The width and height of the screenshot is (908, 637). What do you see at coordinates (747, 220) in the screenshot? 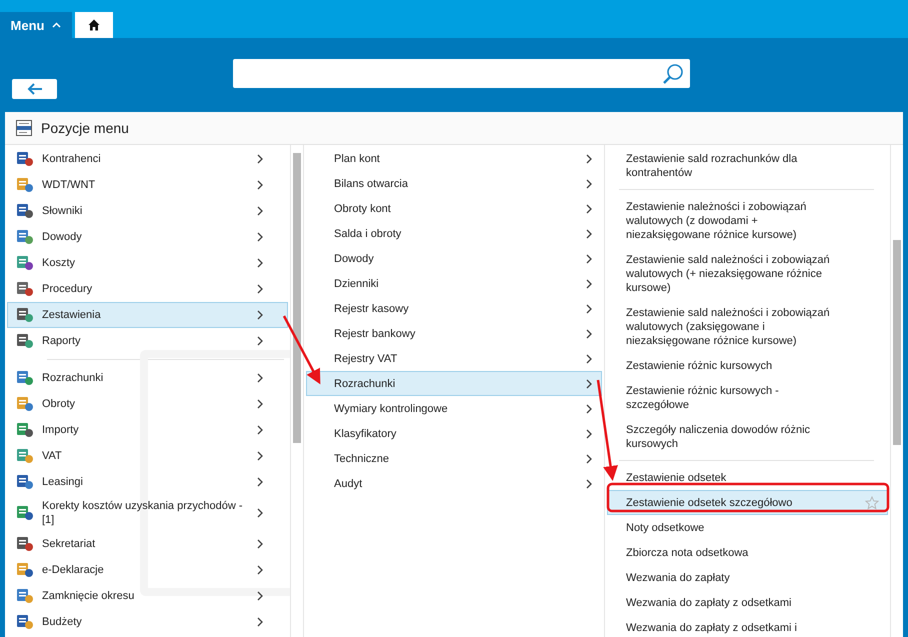
I see `menu-item: Zestawienie należności i zobowiązań walutowych (z dowodami + niezaksięgowane różnice kursowe)` at bounding box center [747, 220].